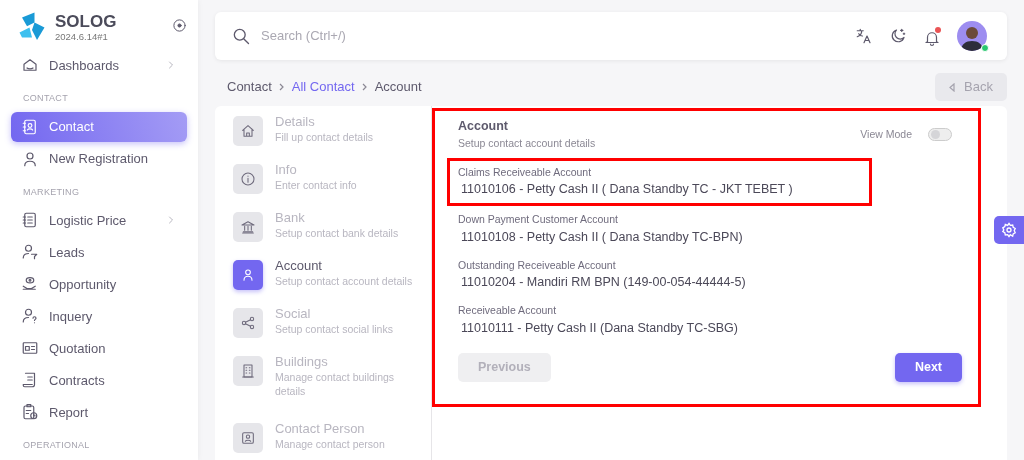 The image size is (1024, 460). What do you see at coordinates (179, 25) in the screenshot?
I see `collapse-toggle-icon` at bounding box center [179, 25].